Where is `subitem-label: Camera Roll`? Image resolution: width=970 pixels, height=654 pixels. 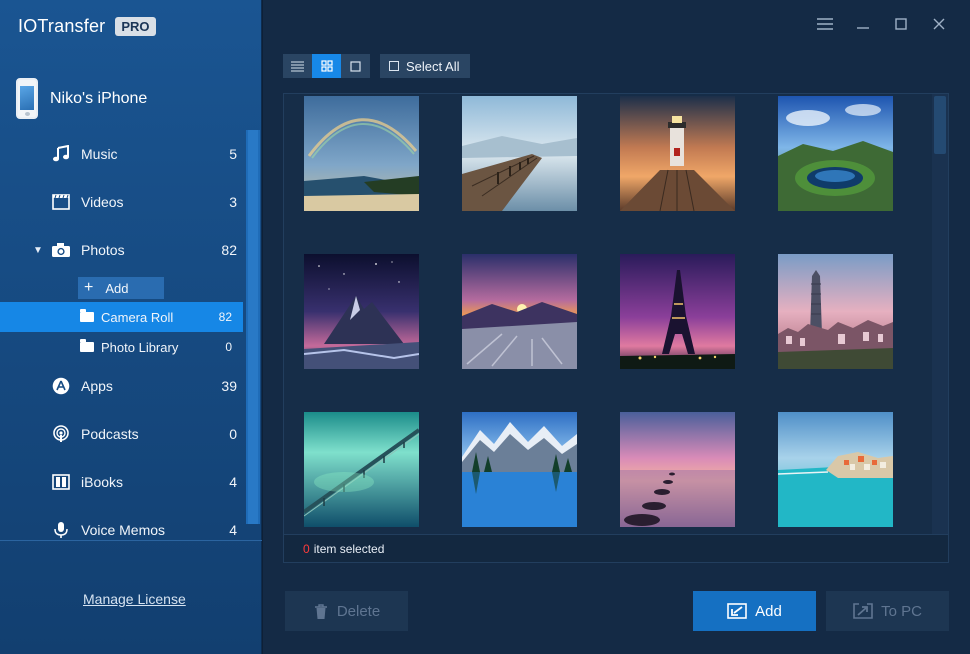 subitem-label: Camera Roll is located at coordinates (137, 317).